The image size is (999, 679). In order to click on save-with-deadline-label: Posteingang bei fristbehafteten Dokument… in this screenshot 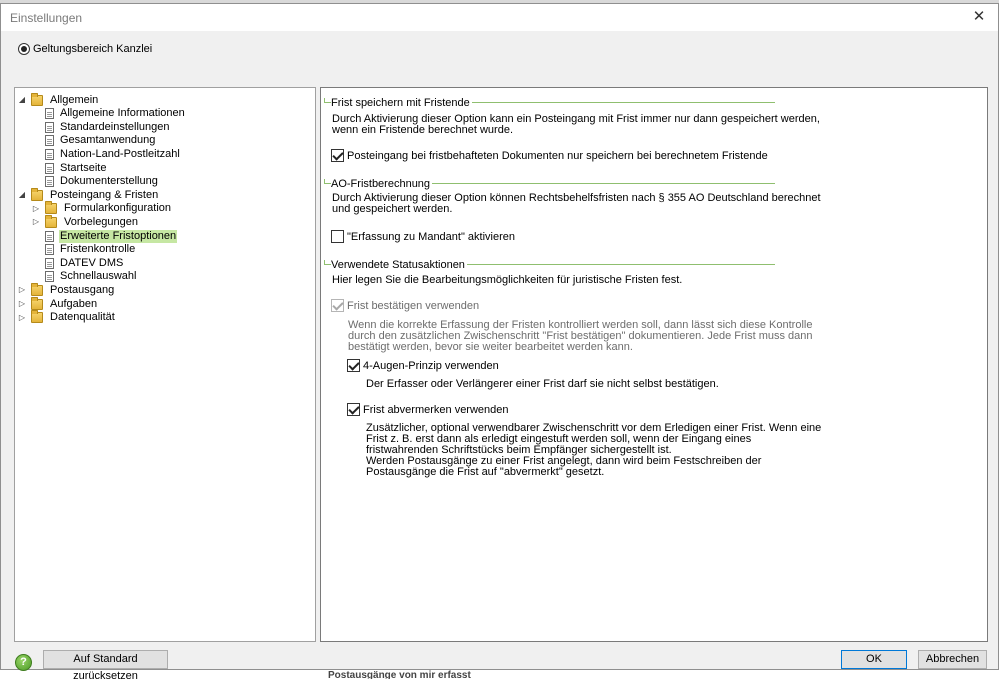, I will do `click(557, 156)`.